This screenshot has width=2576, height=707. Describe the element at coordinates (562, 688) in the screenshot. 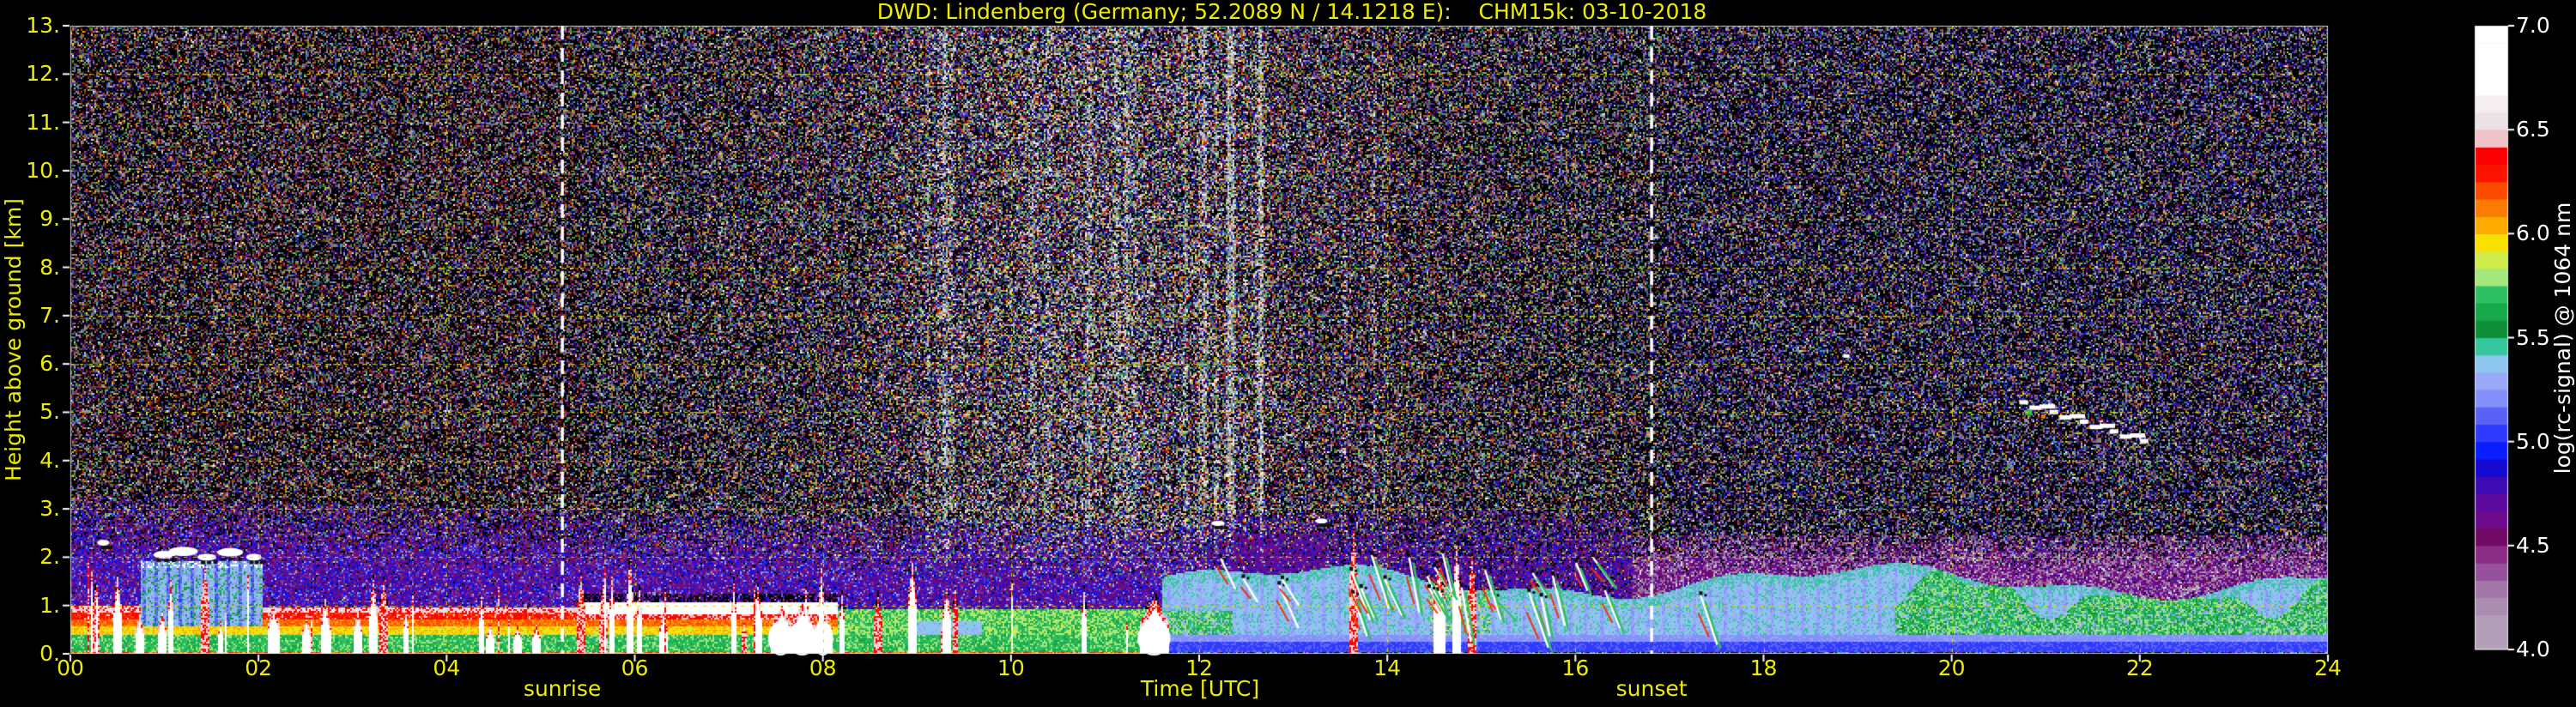

I see `sunrise-annotation: sunrise` at that location.